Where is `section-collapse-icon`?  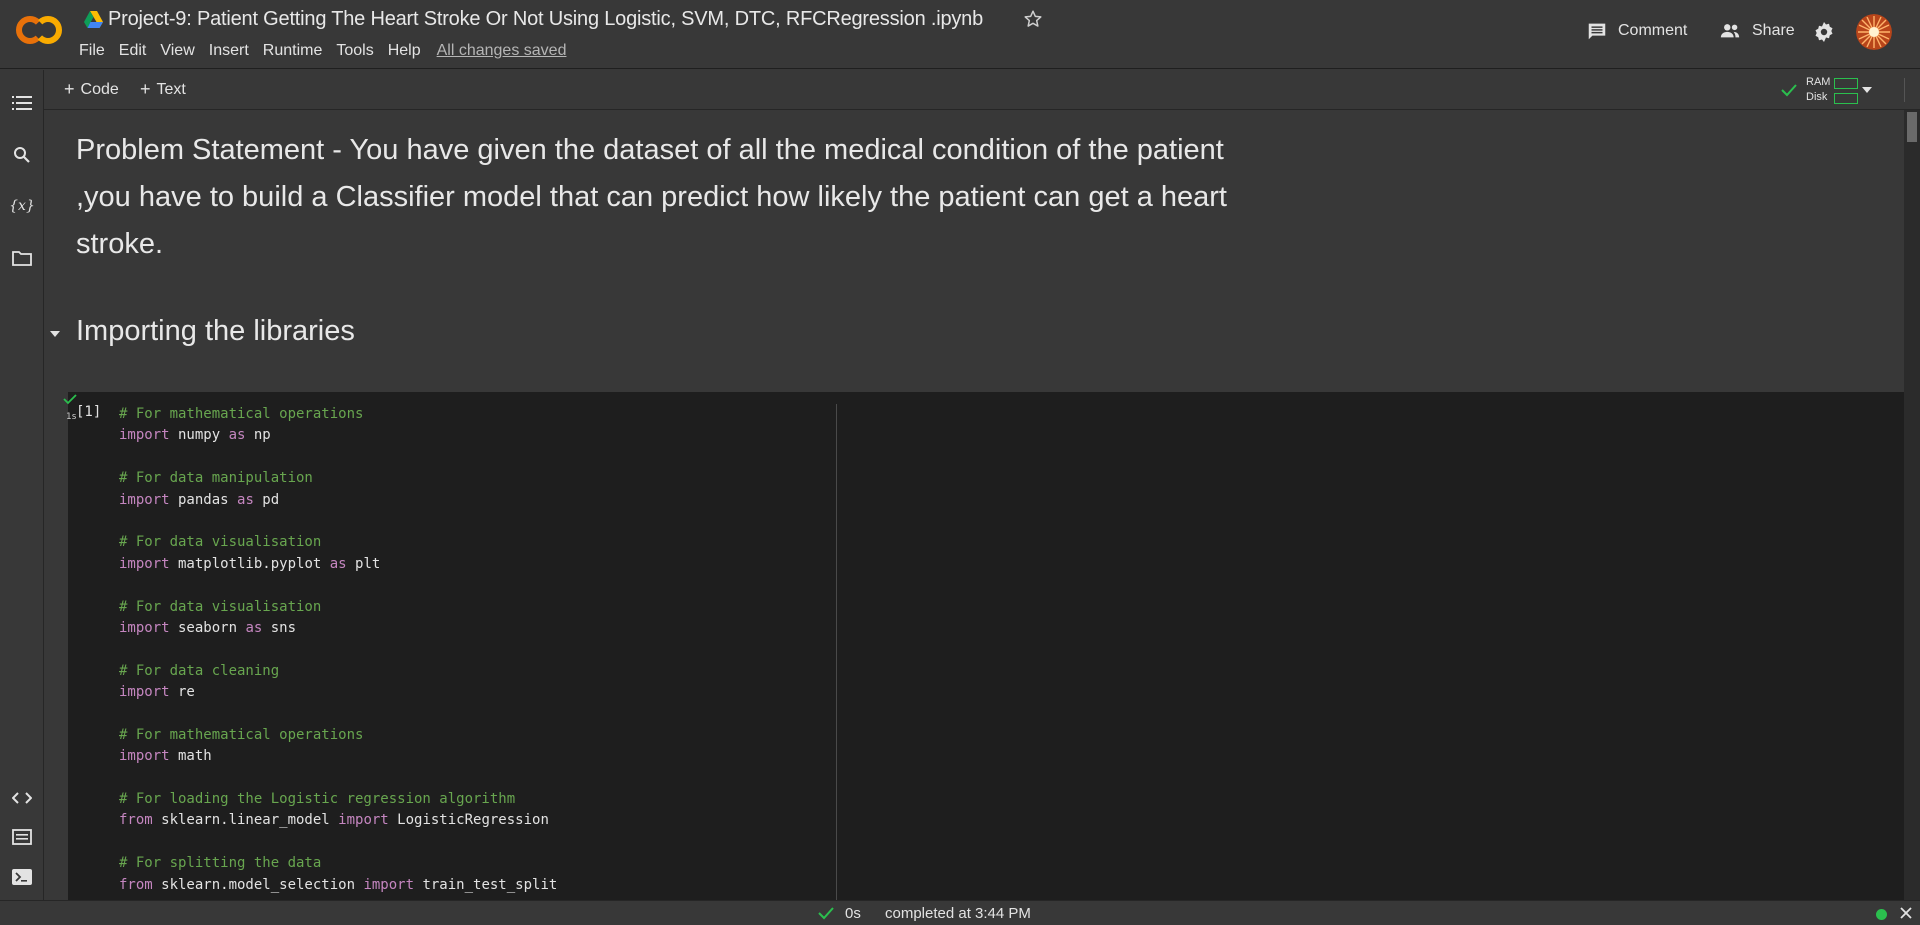
section-collapse-icon is located at coordinates (55, 334).